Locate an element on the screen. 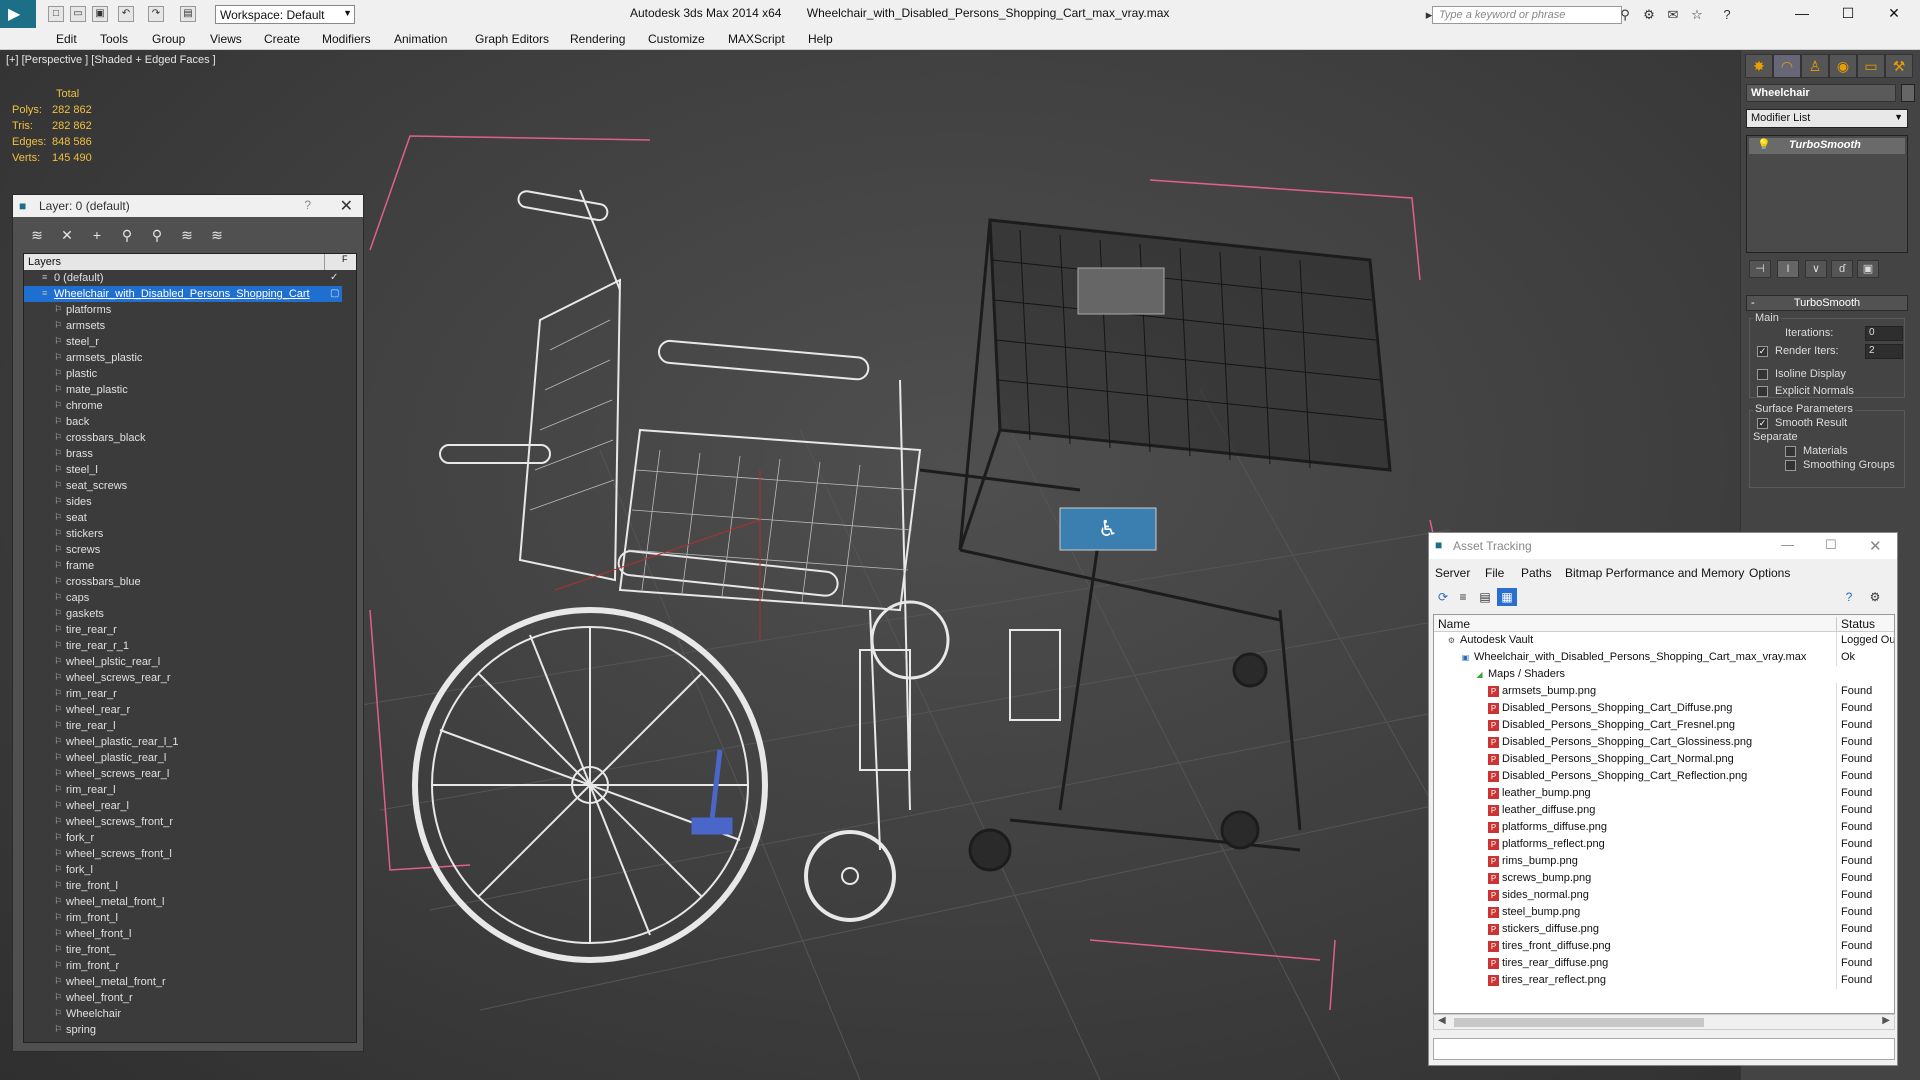 The width and height of the screenshot is (1920, 1080). delete-layer-icon: ✕ is located at coordinates (67, 235).